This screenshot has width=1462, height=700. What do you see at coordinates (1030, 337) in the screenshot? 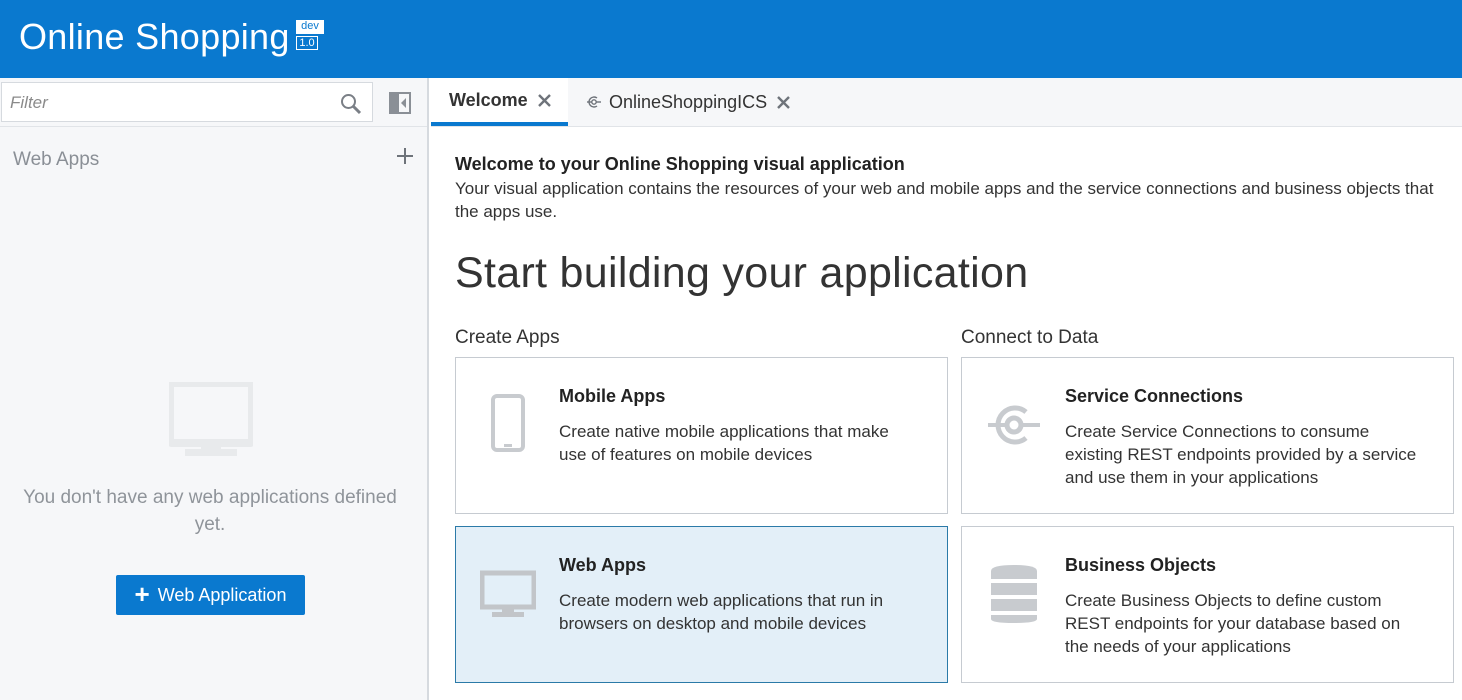
I see `connect-to-data-label: Connect to Data` at bounding box center [1030, 337].